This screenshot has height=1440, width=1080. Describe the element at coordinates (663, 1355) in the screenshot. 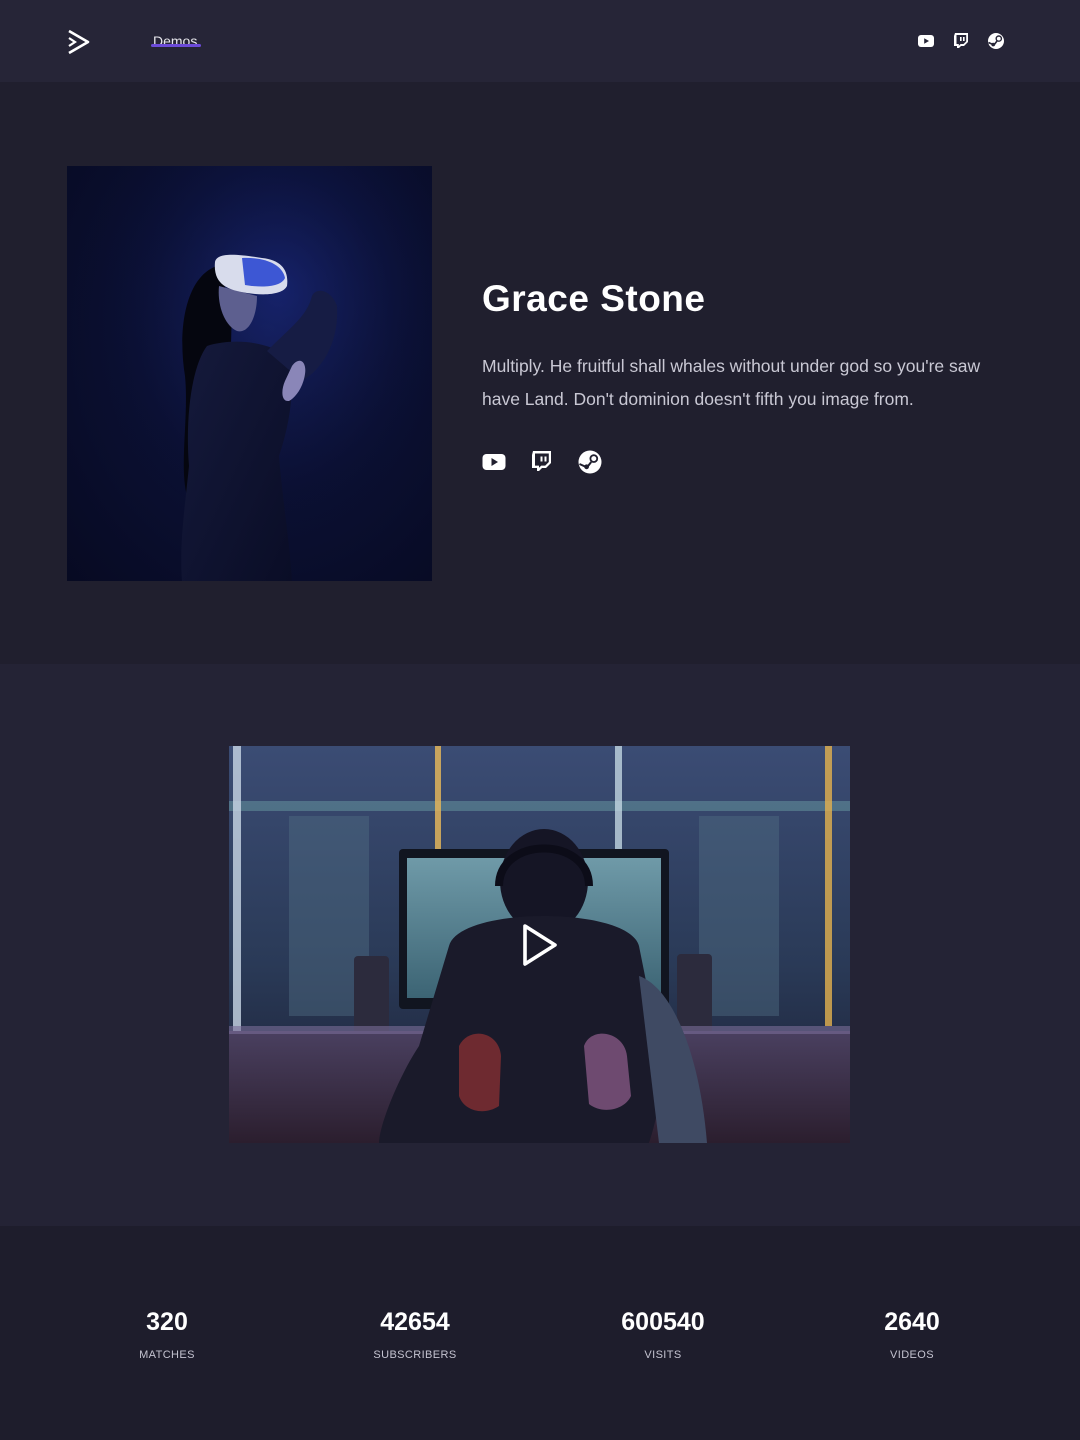

I see `stat-label: VISITS` at that location.